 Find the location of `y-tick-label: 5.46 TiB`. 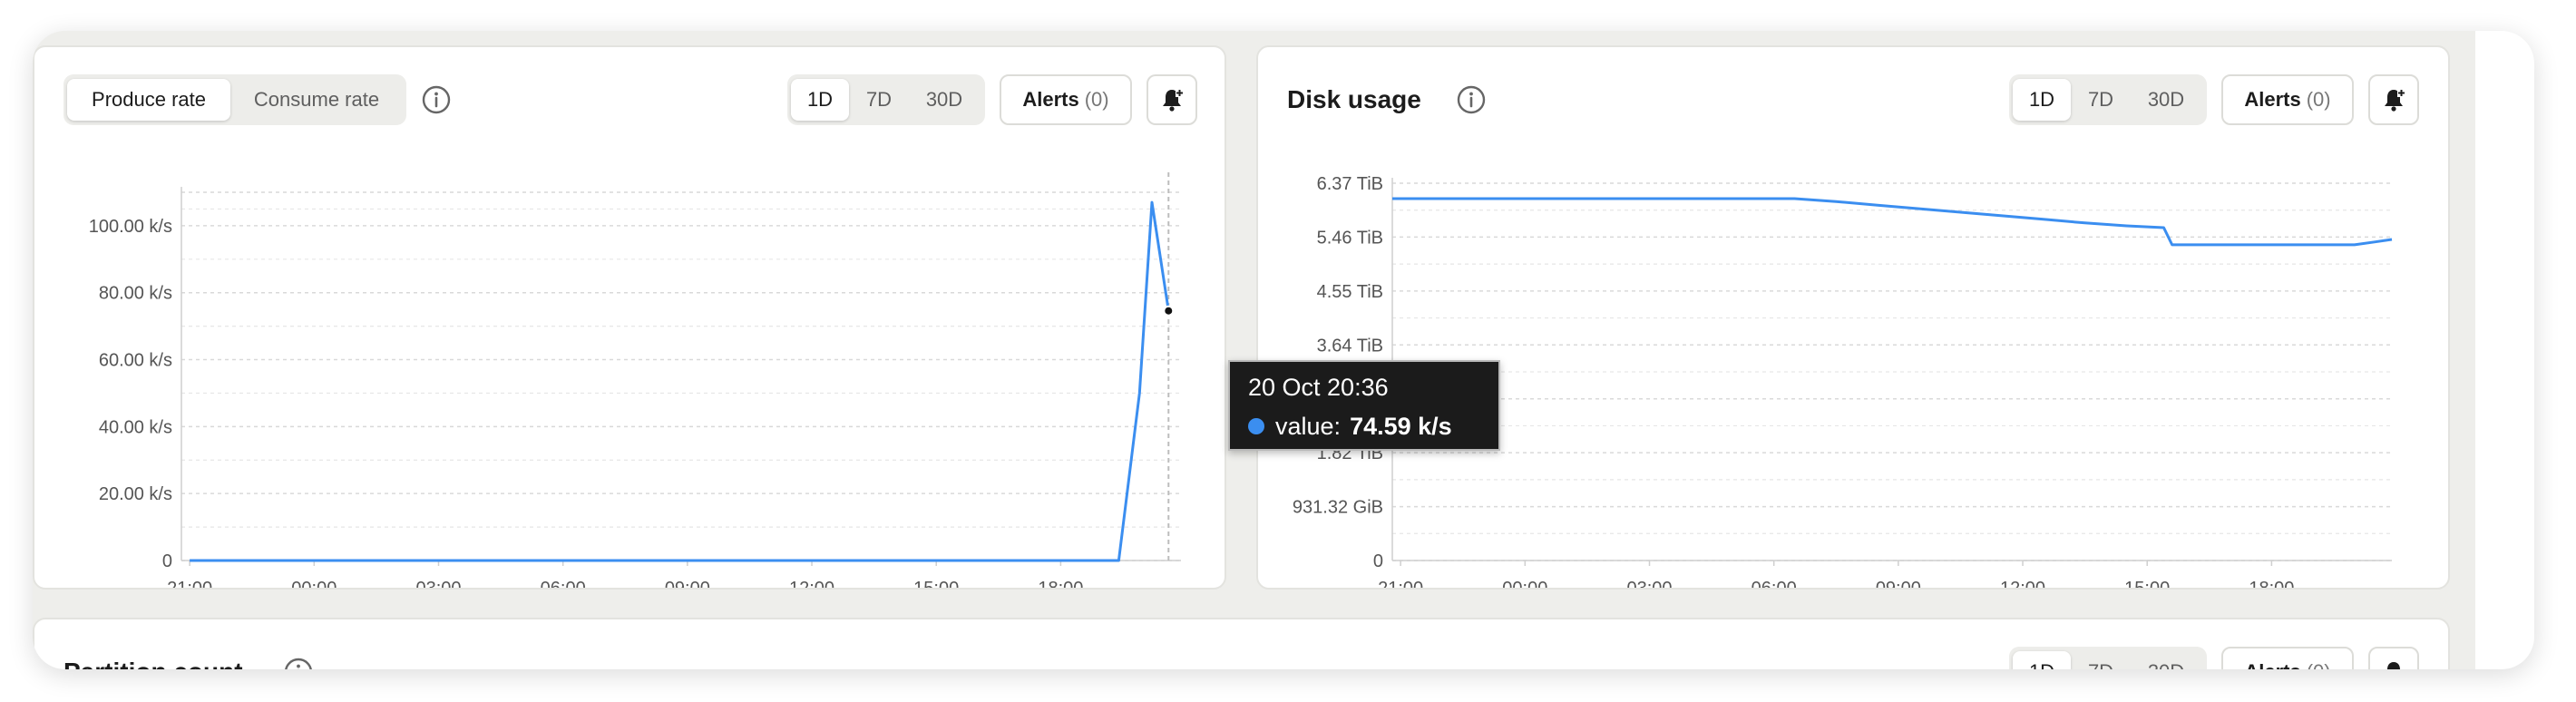

y-tick-label: 5.46 TiB is located at coordinates (1350, 238).